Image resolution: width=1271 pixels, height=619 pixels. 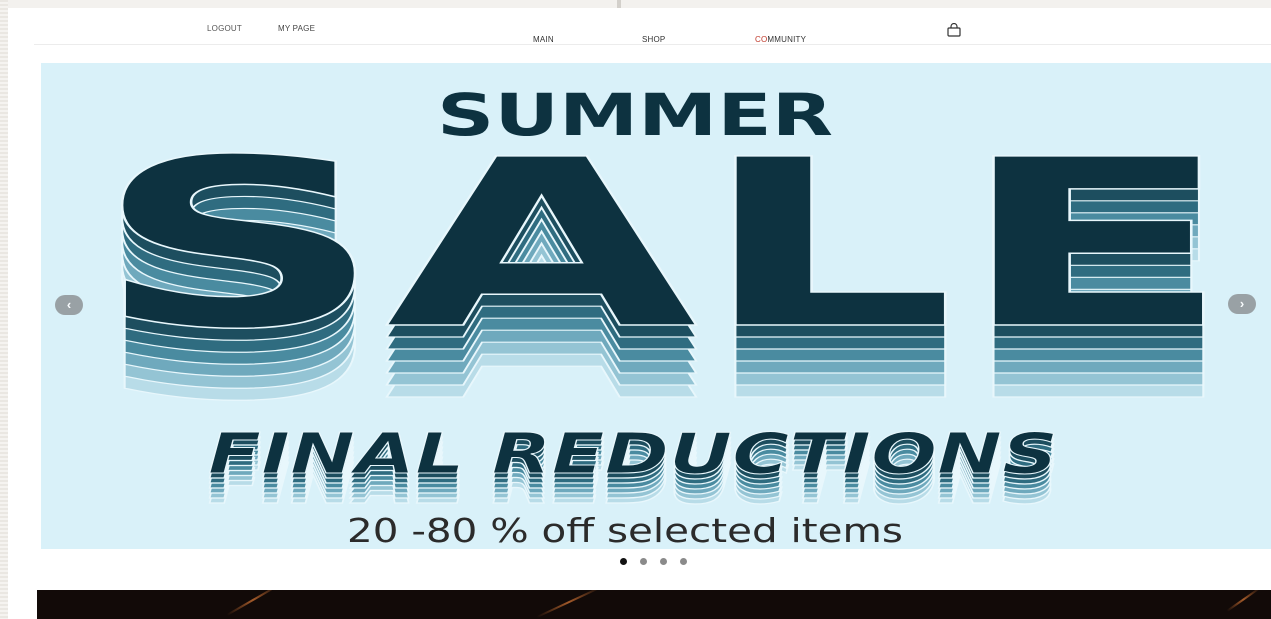 What do you see at coordinates (296, 28) in the screenshot?
I see `my-page-link: MY PAGE` at bounding box center [296, 28].